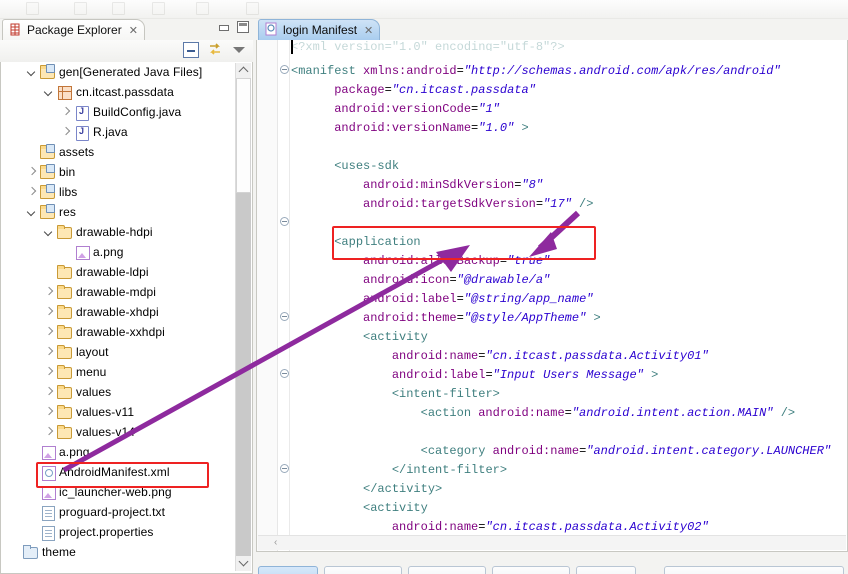 The image size is (848, 574). Describe the element at coordinates (119, 332) in the screenshot. I see `tree-item-drawable-xxhdpi: drawable-xxhdpi` at that location.